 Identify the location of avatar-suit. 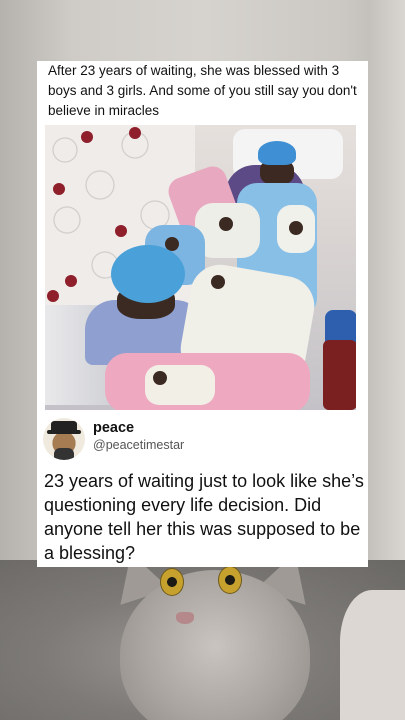
(64, 454).